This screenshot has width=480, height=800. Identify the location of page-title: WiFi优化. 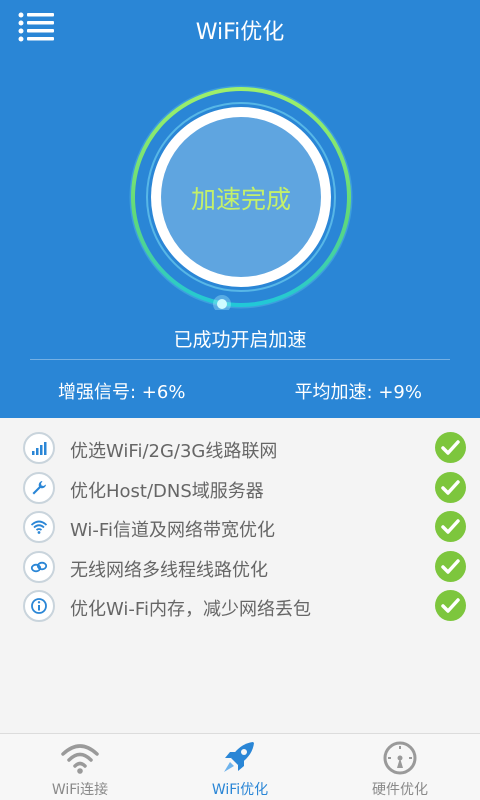
(240, 32).